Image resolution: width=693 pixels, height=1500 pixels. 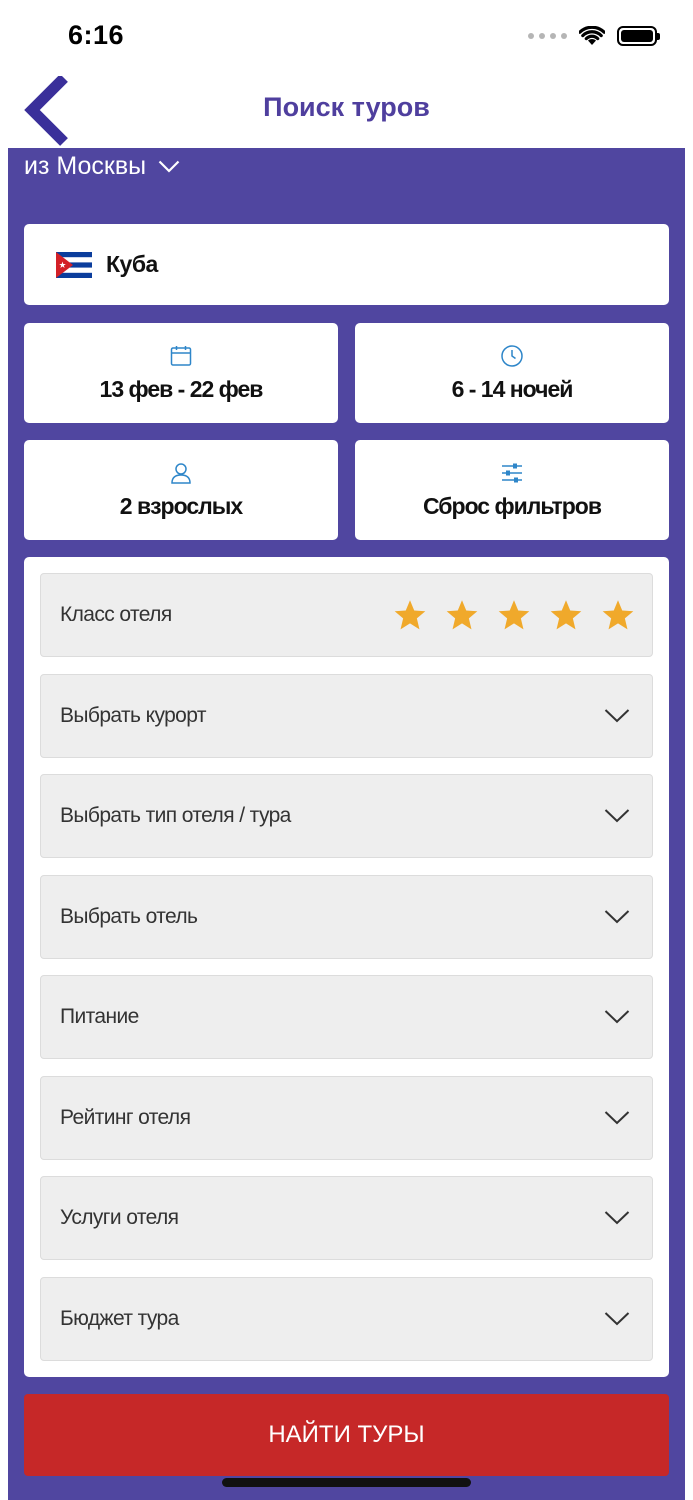 I want to click on departure-selector: из Москвы, so click(x=102, y=166).